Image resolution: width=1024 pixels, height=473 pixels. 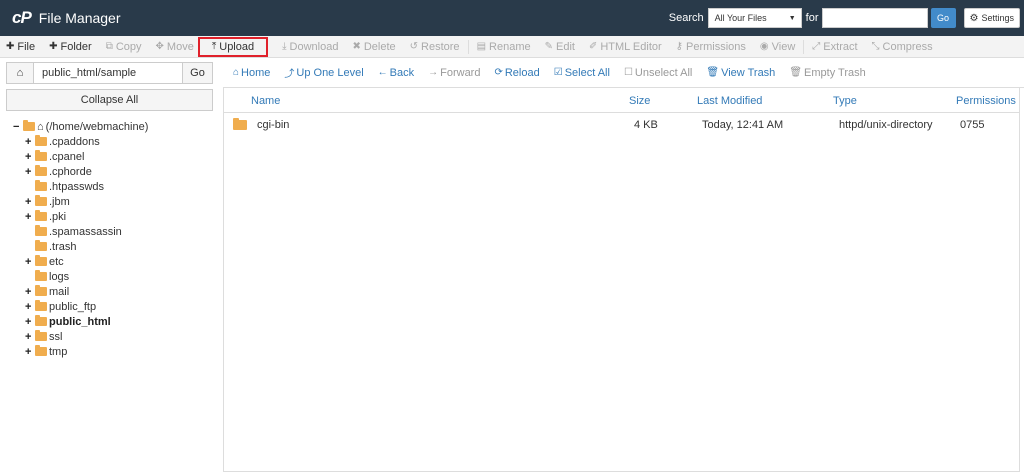 I want to click on minus-icon: −, so click(x=18, y=127).